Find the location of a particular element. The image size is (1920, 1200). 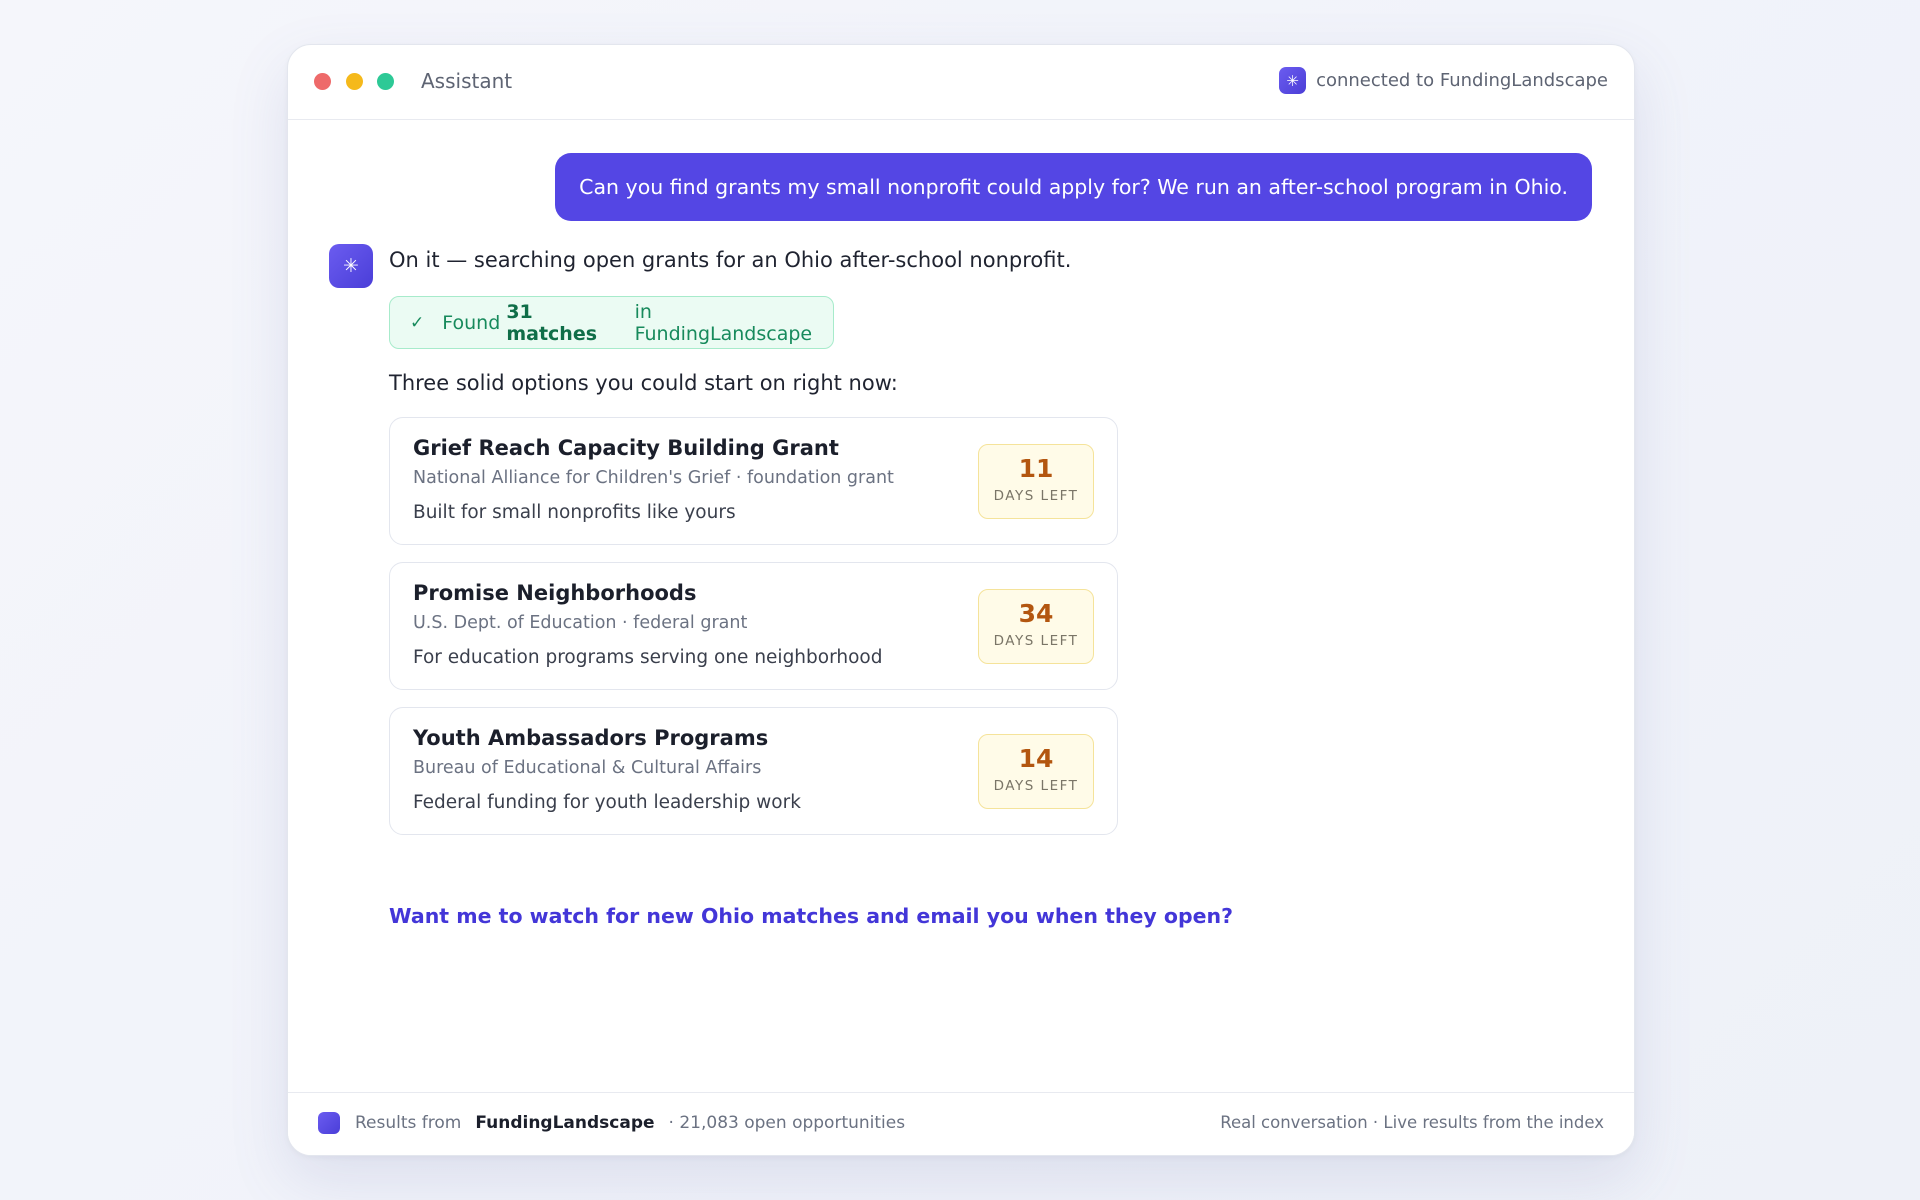

connection-status: ✳ connected to FundingLandscape is located at coordinates (1443, 80).